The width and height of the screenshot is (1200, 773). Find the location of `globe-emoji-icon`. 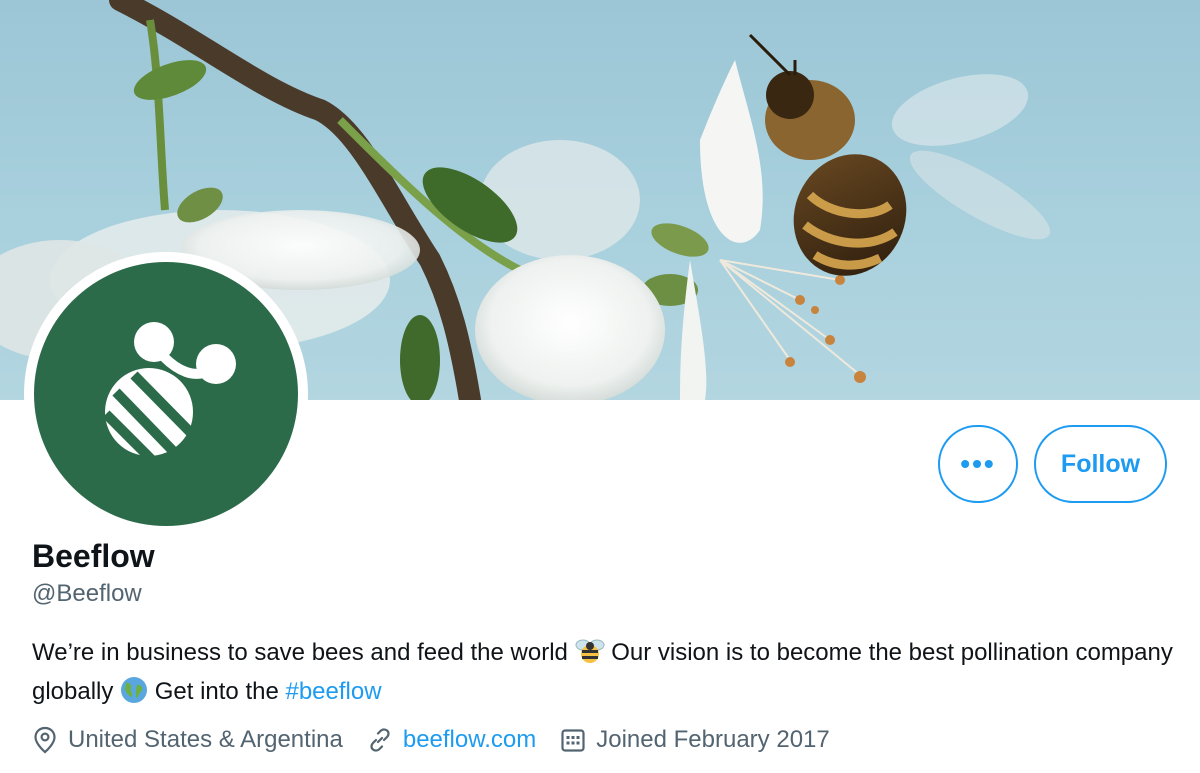

globe-emoji-icon is located at coordinates (134, 695).